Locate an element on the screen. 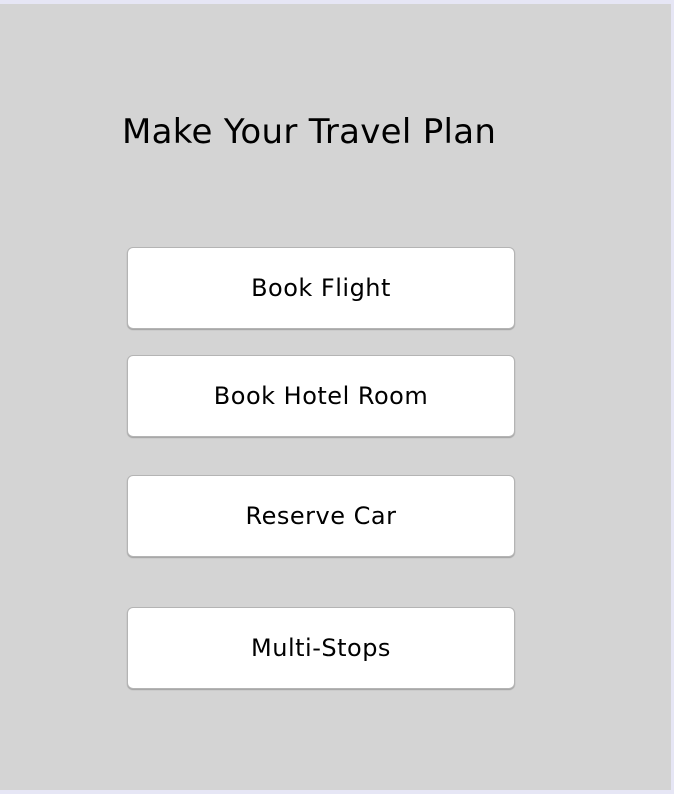 The width and height of the screenshot is (674, 794). page-title: Make Your Travel Plan is located at coordinates (309, 132).